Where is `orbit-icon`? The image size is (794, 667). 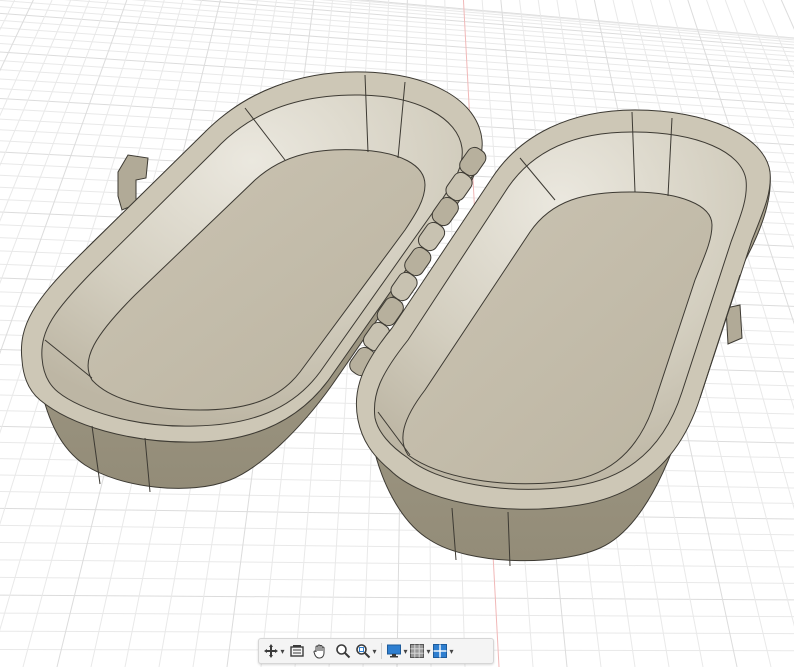 orbit-icon is located at coordinates (271, 651).